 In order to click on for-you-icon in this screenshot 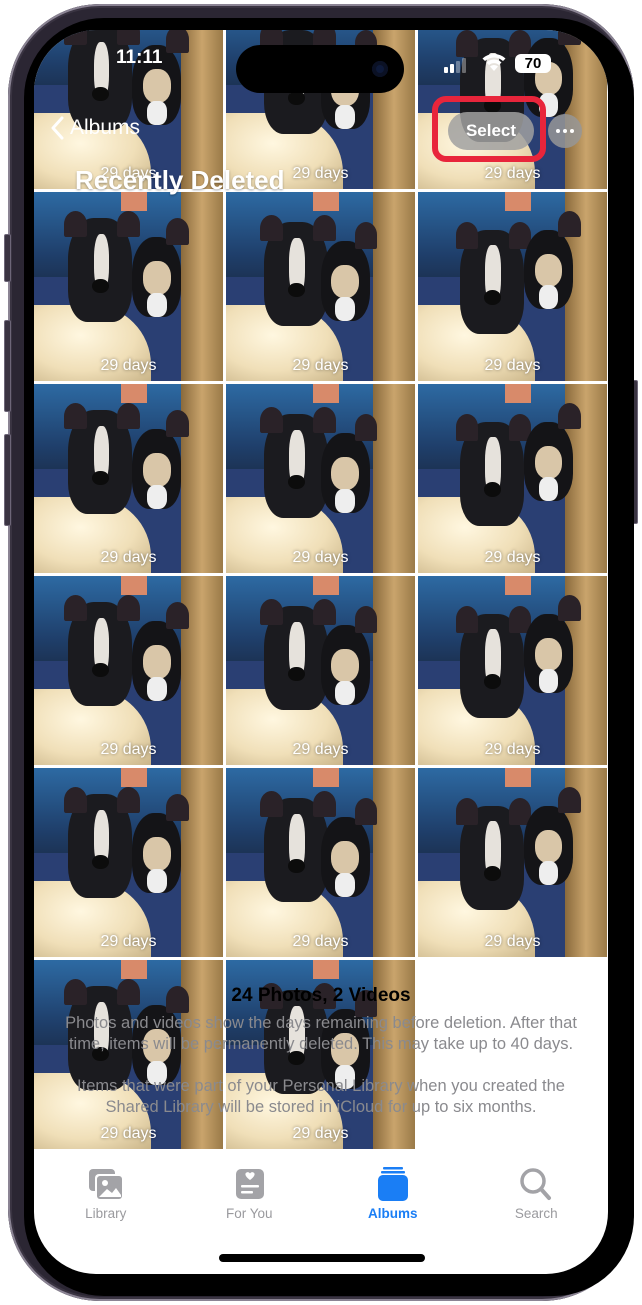, I will do `click(250, 1184)`.